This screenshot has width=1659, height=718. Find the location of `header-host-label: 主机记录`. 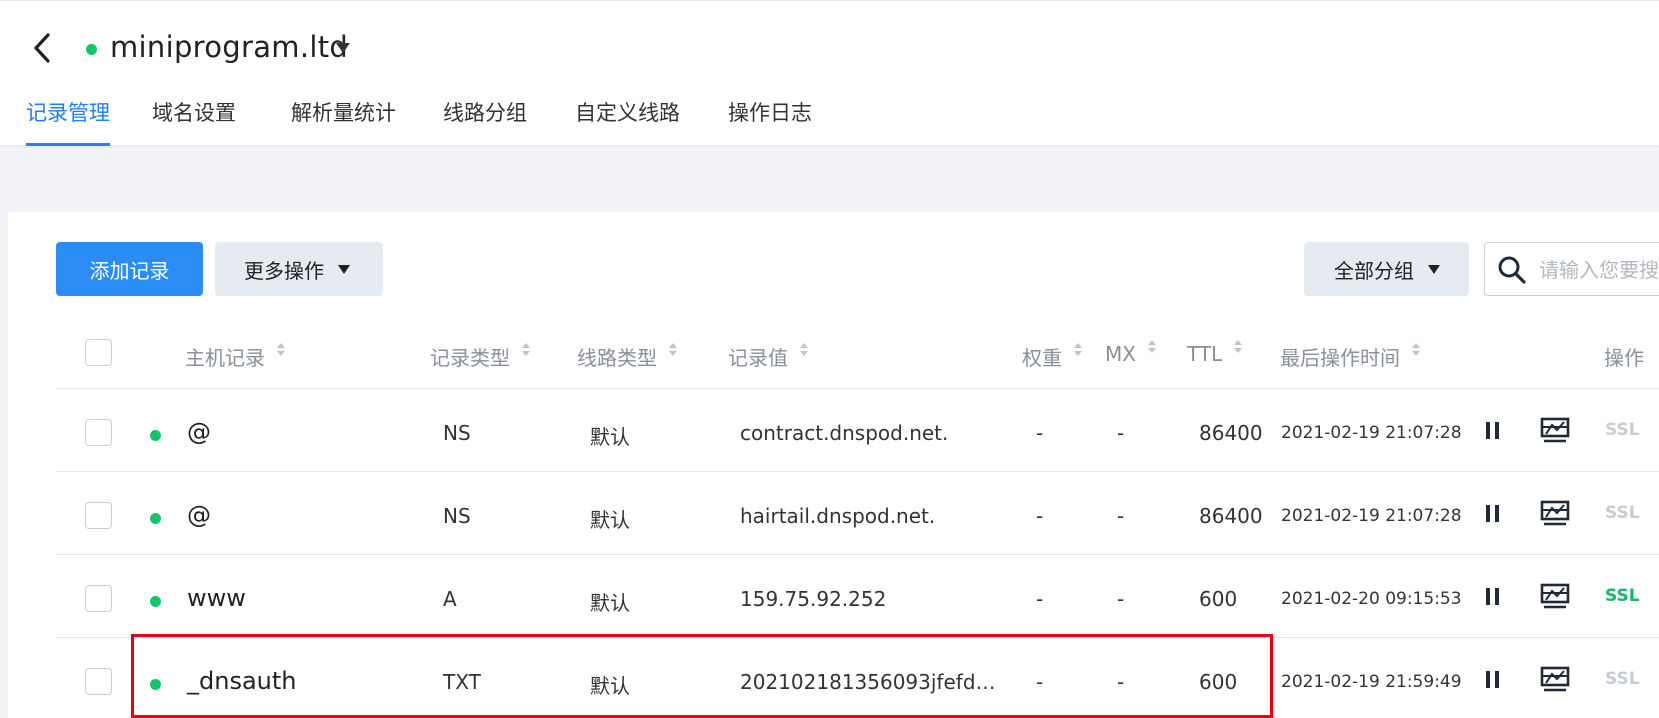

header-host-label: 主机记录 is located at coordinates (225, 358).